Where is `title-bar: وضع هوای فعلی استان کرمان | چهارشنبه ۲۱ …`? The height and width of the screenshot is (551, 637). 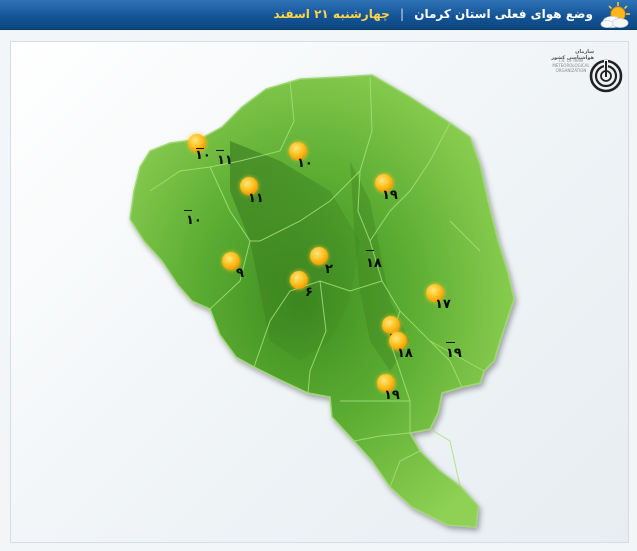 title-bar: وضع هوای فعلی استان کرمان | چهارشنبه ۲۱ … is located at coordinates (318, 15).